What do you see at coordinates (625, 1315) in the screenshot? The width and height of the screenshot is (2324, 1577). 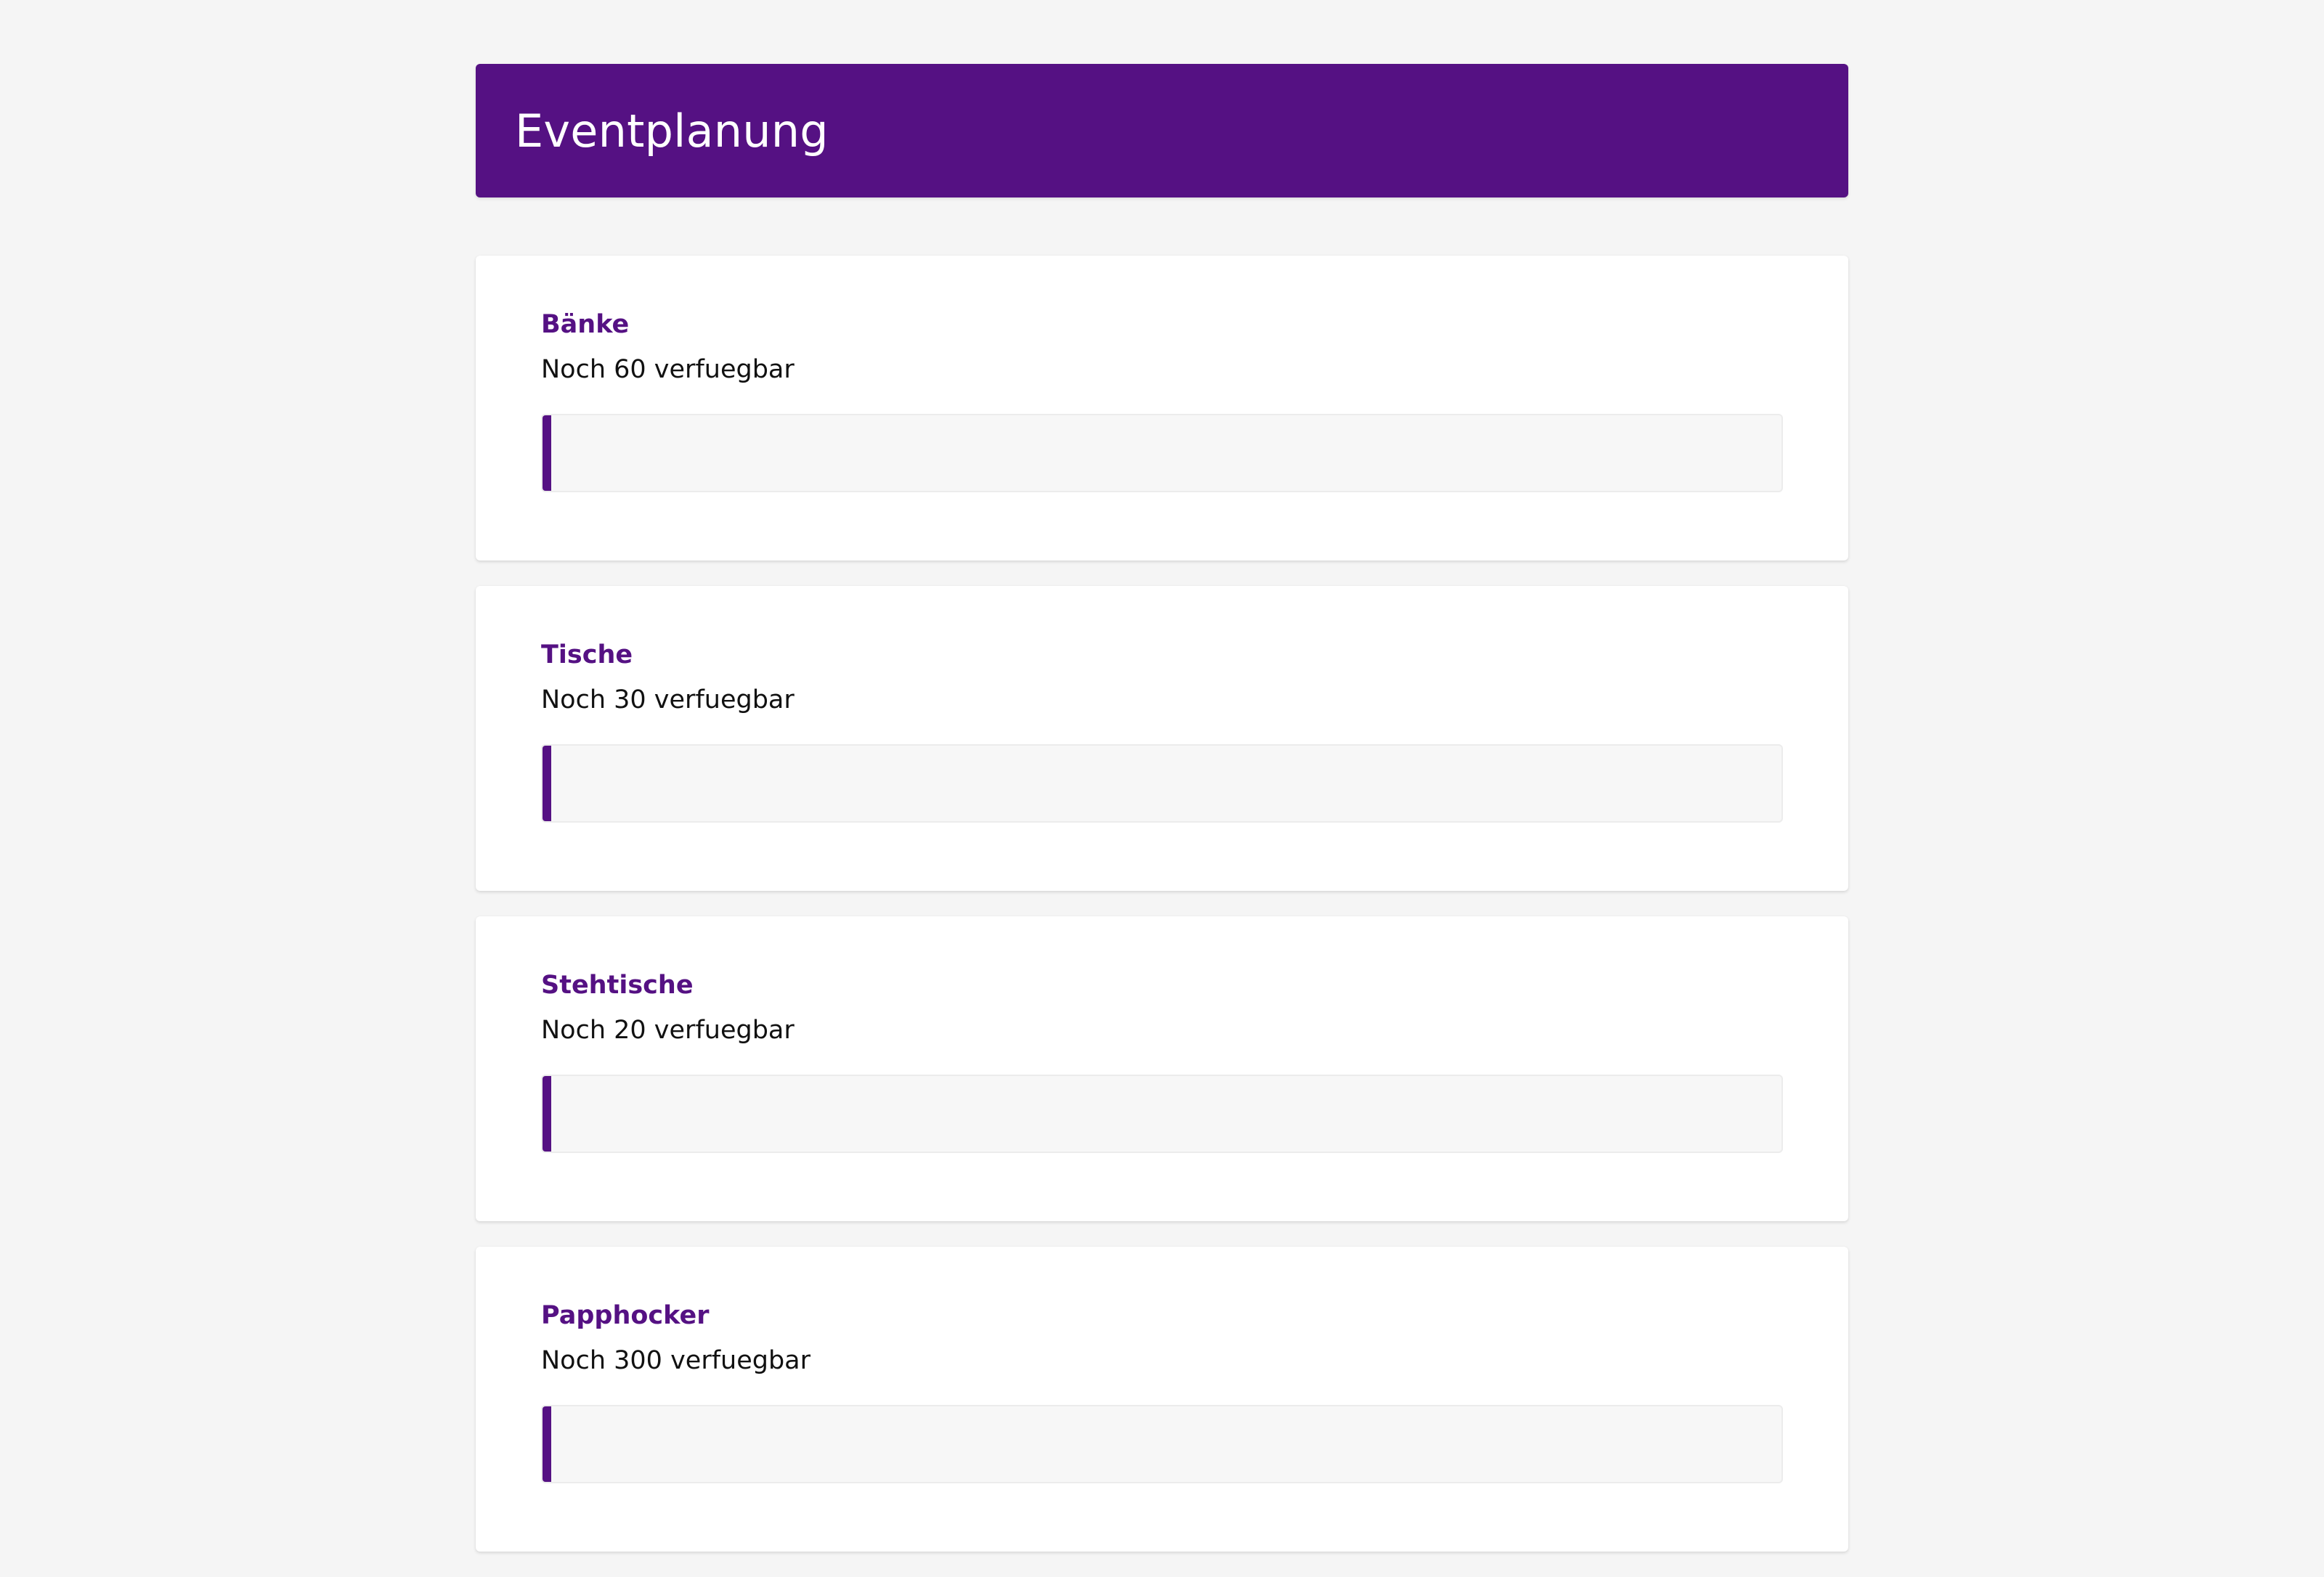 I see `item-title: Papphocker` at bounding box center [625, 1315].